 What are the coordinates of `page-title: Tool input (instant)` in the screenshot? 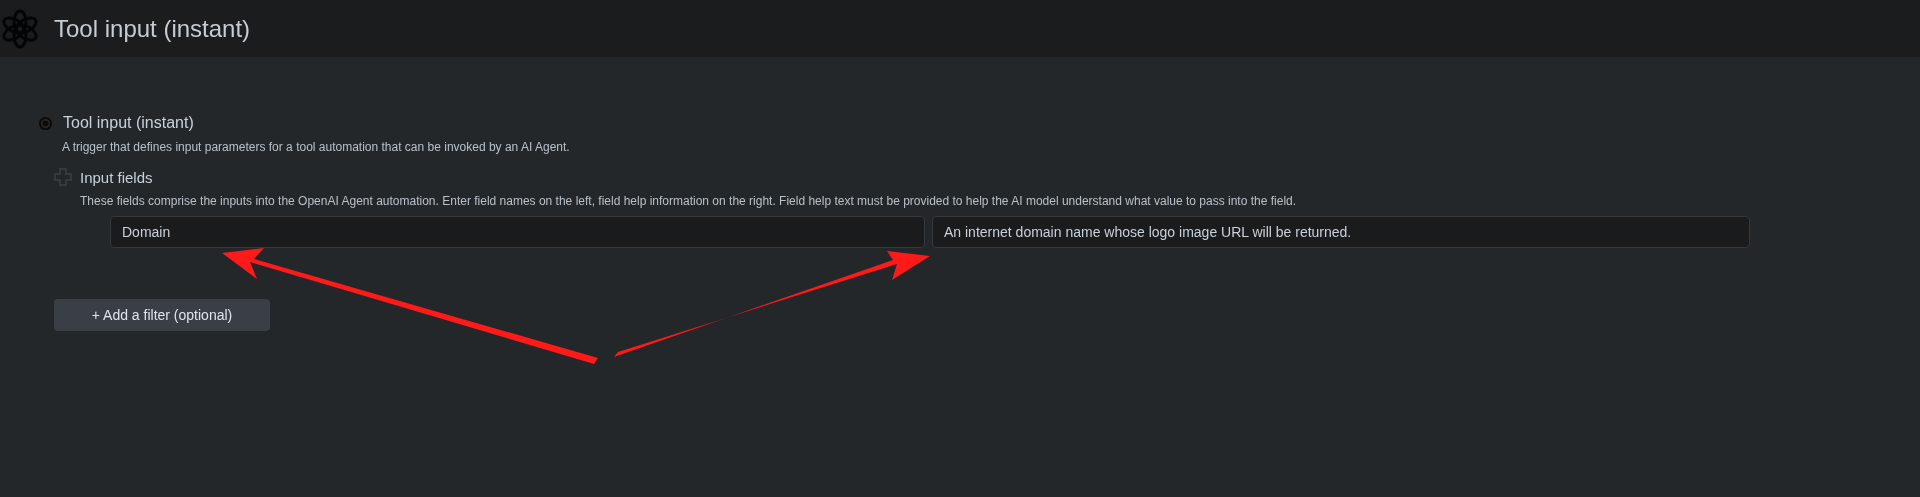 It's located at (152, 28).